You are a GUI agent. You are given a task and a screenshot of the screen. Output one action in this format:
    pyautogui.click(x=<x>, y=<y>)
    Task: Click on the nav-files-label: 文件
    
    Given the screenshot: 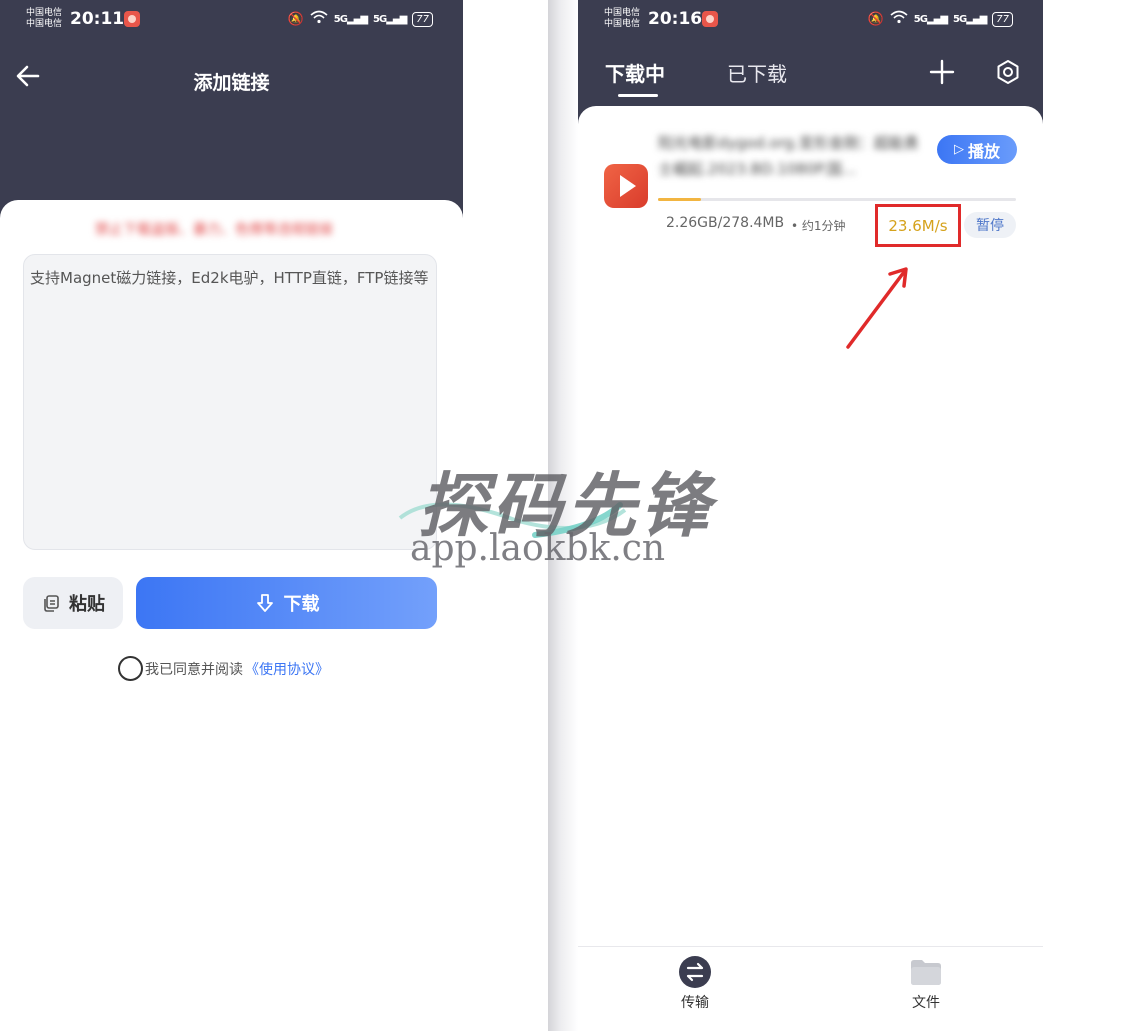 What is the action you would take?
    pyautogui.click(x=926, y=1003)
    